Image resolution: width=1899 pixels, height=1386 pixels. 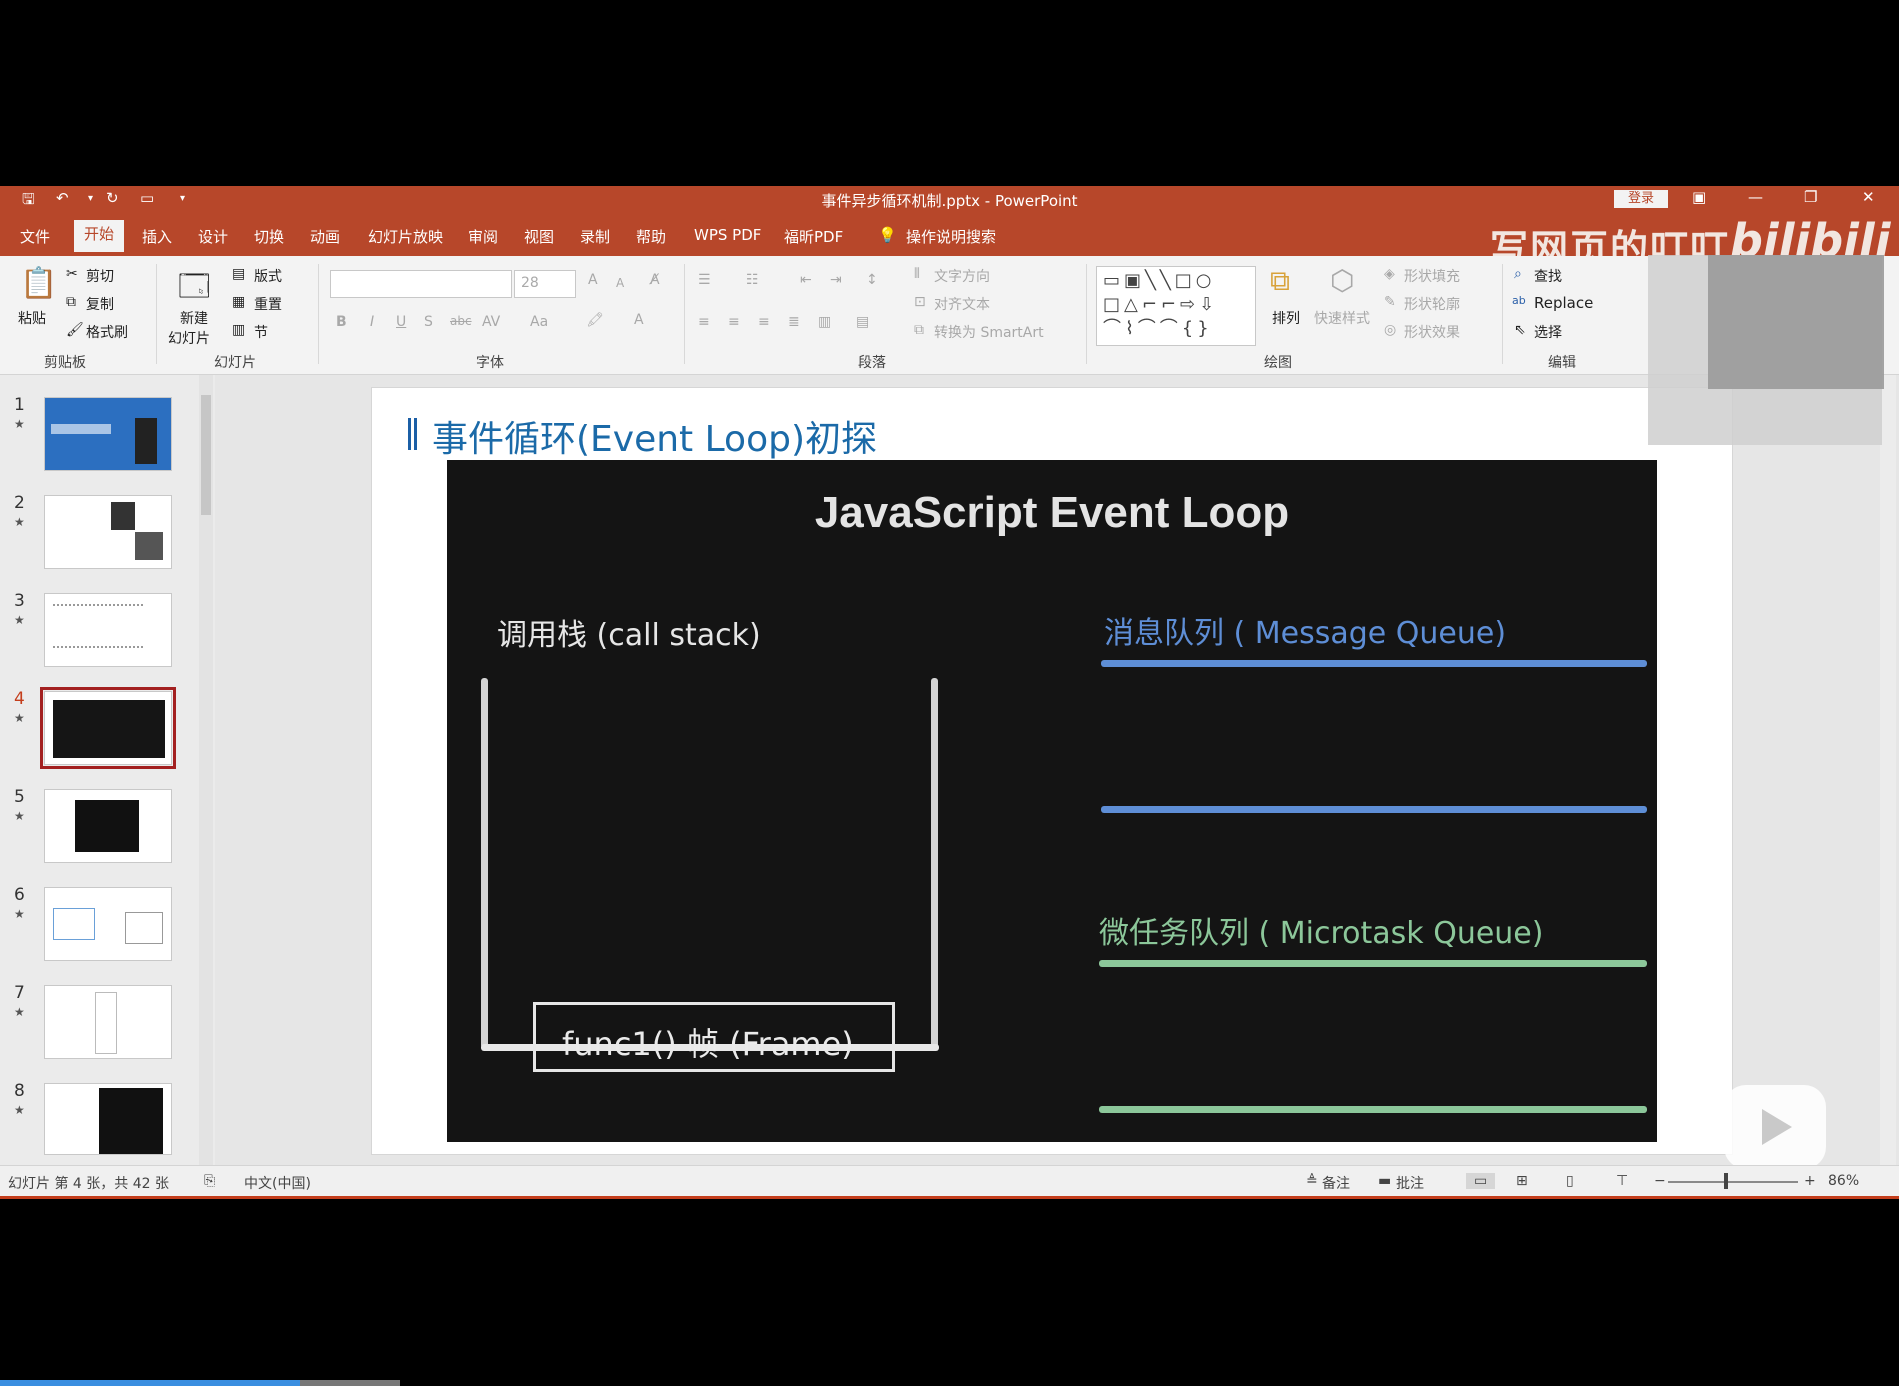 I want to click on slide-sorter-icon: ⊞, so click(x=1522, y=1181).